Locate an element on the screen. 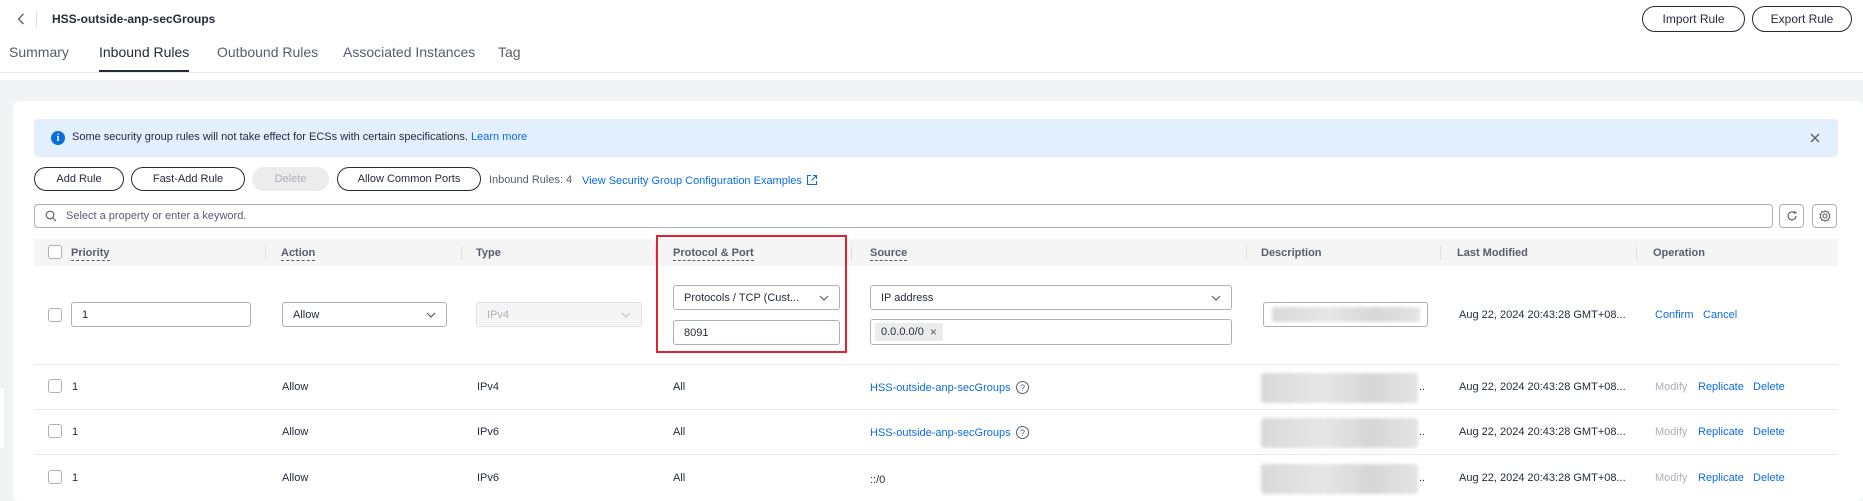  column-action: Action is located at coordinates (298, 254).